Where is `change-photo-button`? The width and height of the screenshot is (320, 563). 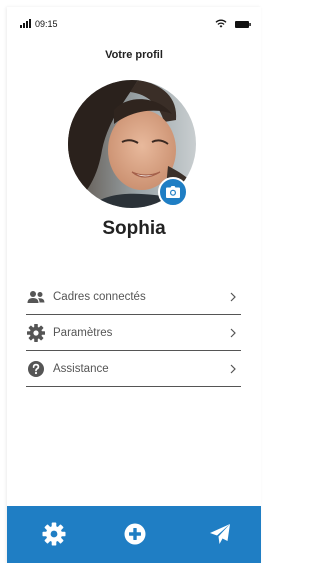 change-photo-button is located at coordinates (173, 192).